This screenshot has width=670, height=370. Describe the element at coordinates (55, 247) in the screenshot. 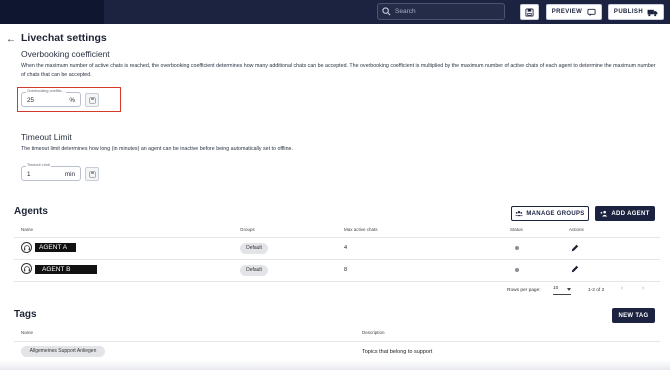

I see `agent-name: AGENT A` at that location.